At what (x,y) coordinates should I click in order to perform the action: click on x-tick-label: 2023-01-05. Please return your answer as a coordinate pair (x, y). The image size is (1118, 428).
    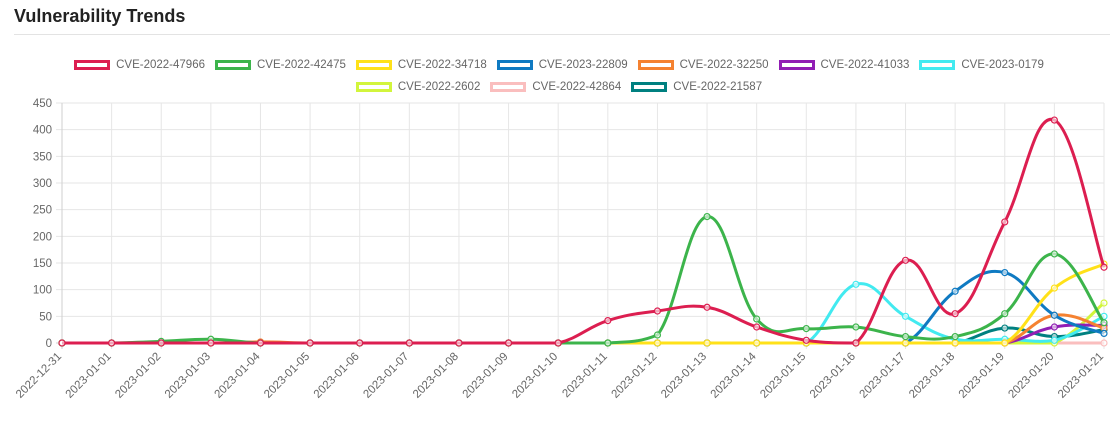
    Looking at the image, I should click on (287, 376).